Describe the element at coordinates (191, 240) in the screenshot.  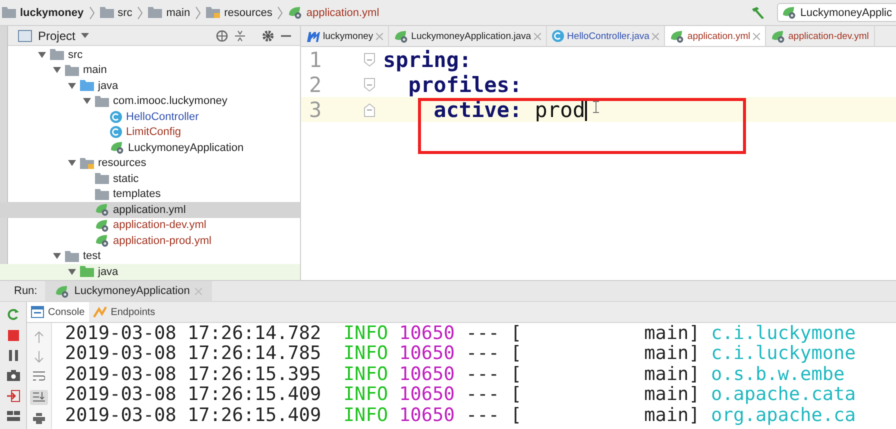
I see `tree-item: application-prod.yml` at that location.